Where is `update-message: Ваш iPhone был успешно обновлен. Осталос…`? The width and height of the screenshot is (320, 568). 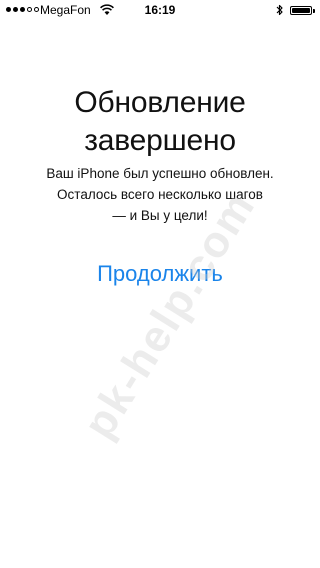 update-message: Ваш iPhone был успешно обновлен. Осталос… is located at coordinates (160, 194).